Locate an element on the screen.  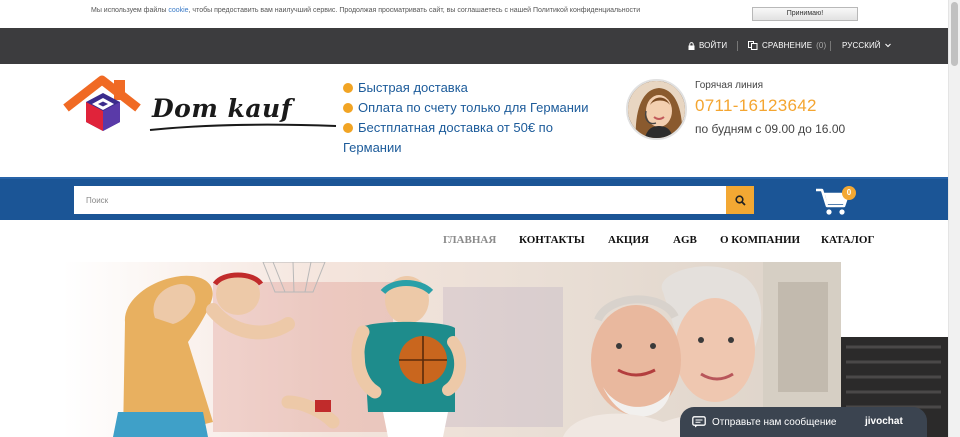
feature-item: Бестплатная доставка от 50€ по is located at coordinates (473, 128).